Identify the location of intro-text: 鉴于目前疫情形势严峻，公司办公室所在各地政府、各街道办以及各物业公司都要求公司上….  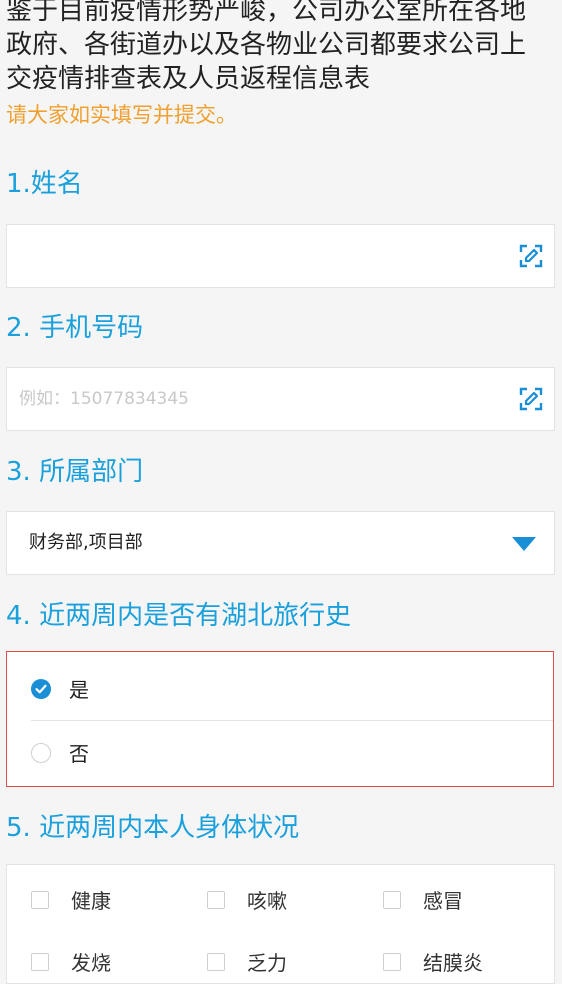
(266, 47).